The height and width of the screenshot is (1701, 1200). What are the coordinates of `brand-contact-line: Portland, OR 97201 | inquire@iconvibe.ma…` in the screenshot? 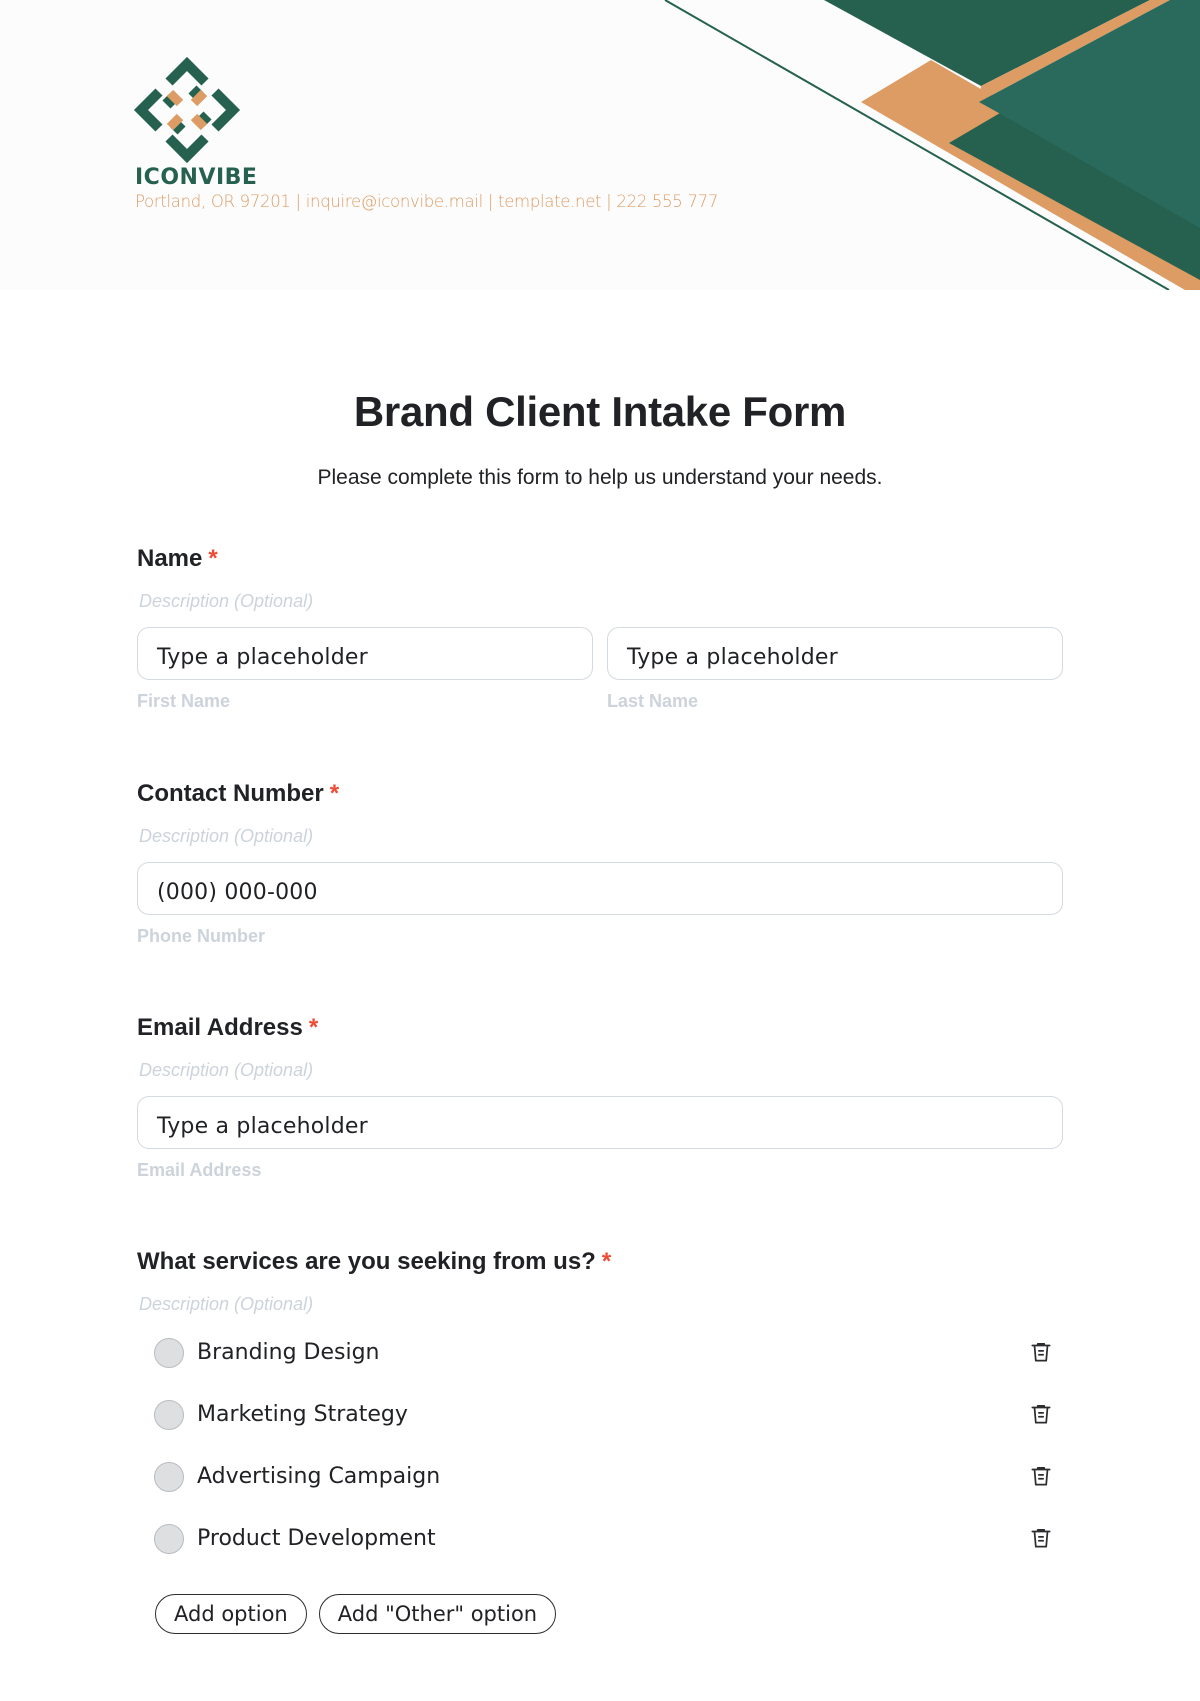 It's located at (427, 201).